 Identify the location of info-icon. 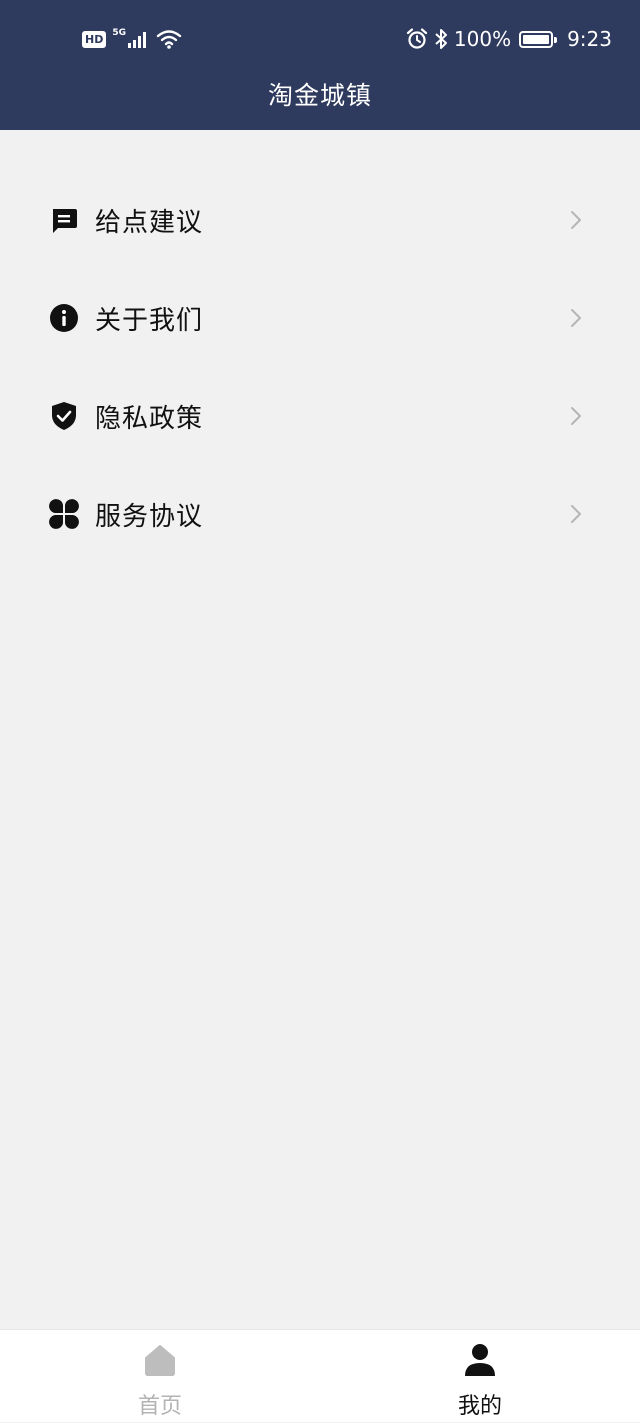
(64, 318).